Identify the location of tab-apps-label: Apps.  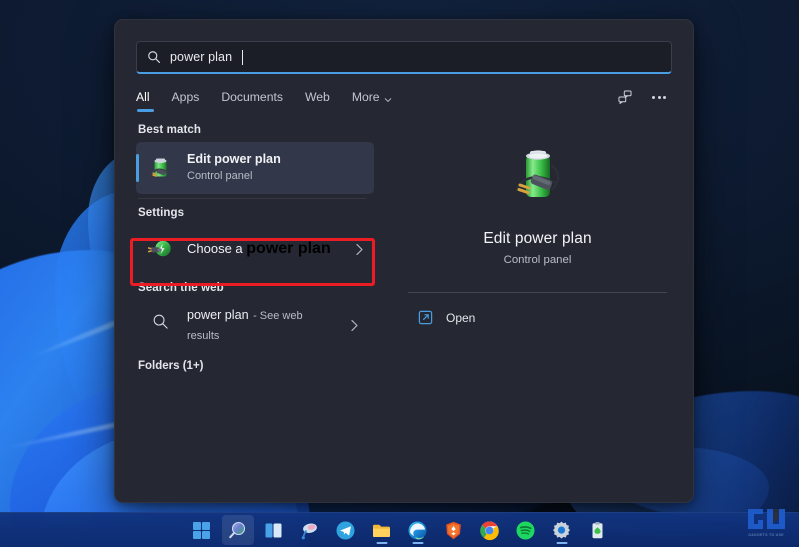
(185, 96).